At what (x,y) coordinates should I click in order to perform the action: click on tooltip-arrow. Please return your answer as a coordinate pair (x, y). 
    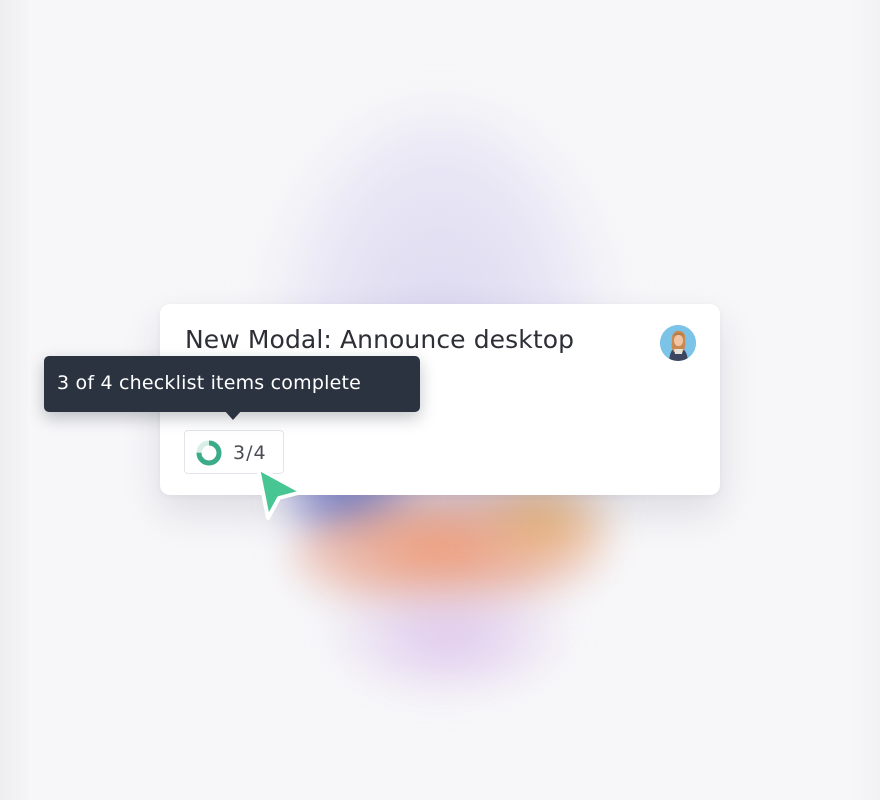
    Looking at the image, I should click on (233, 415).